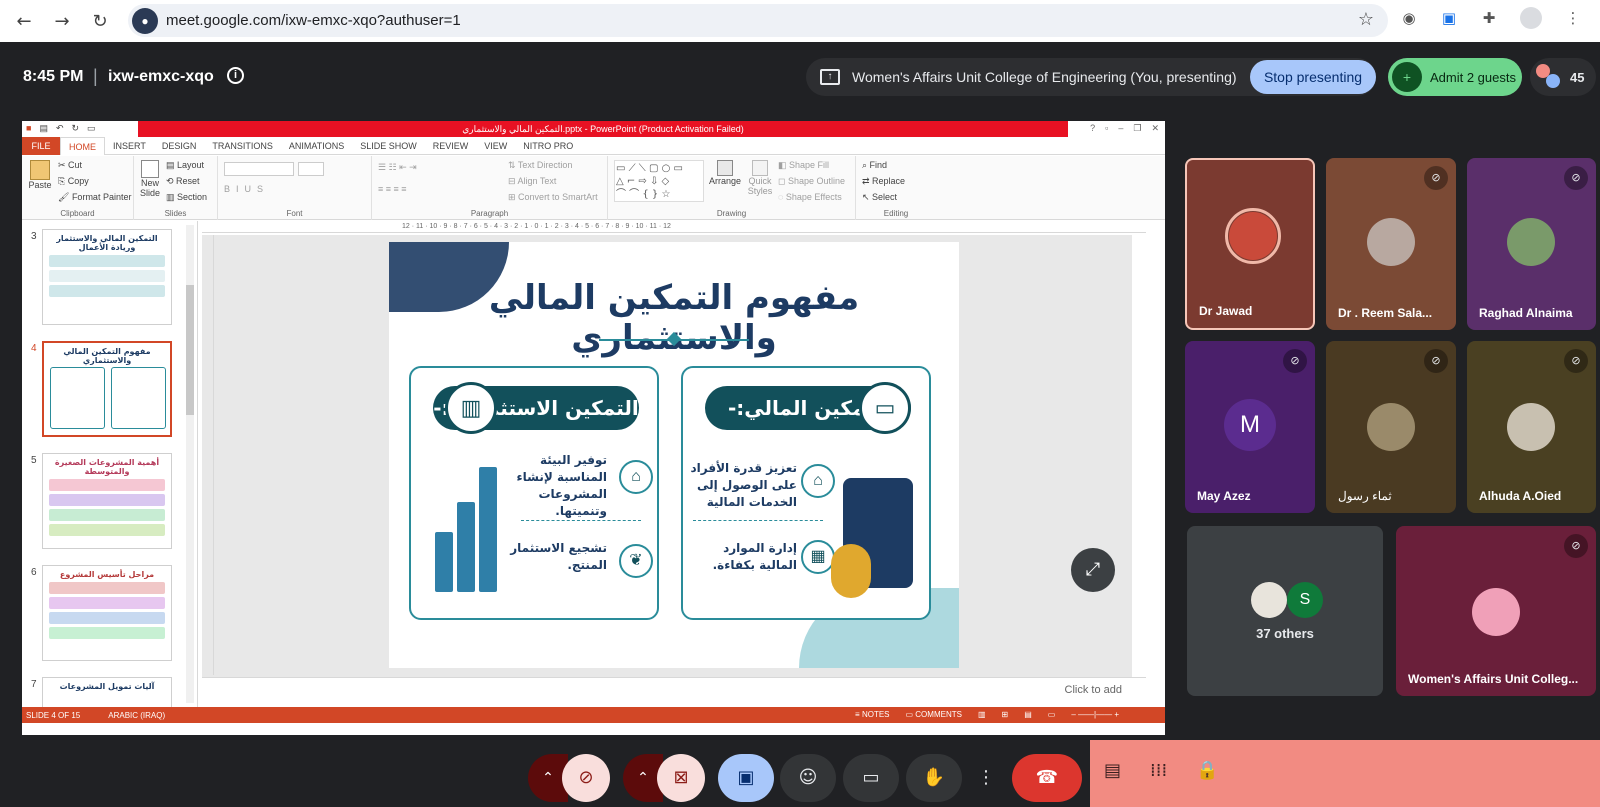 This screenshot has height=807, width=1600. What do you see at coordinates (532, 181) in the screenshot?
I see `align-text-button: ⊟ Align Text` at bounding box center [532, 181].